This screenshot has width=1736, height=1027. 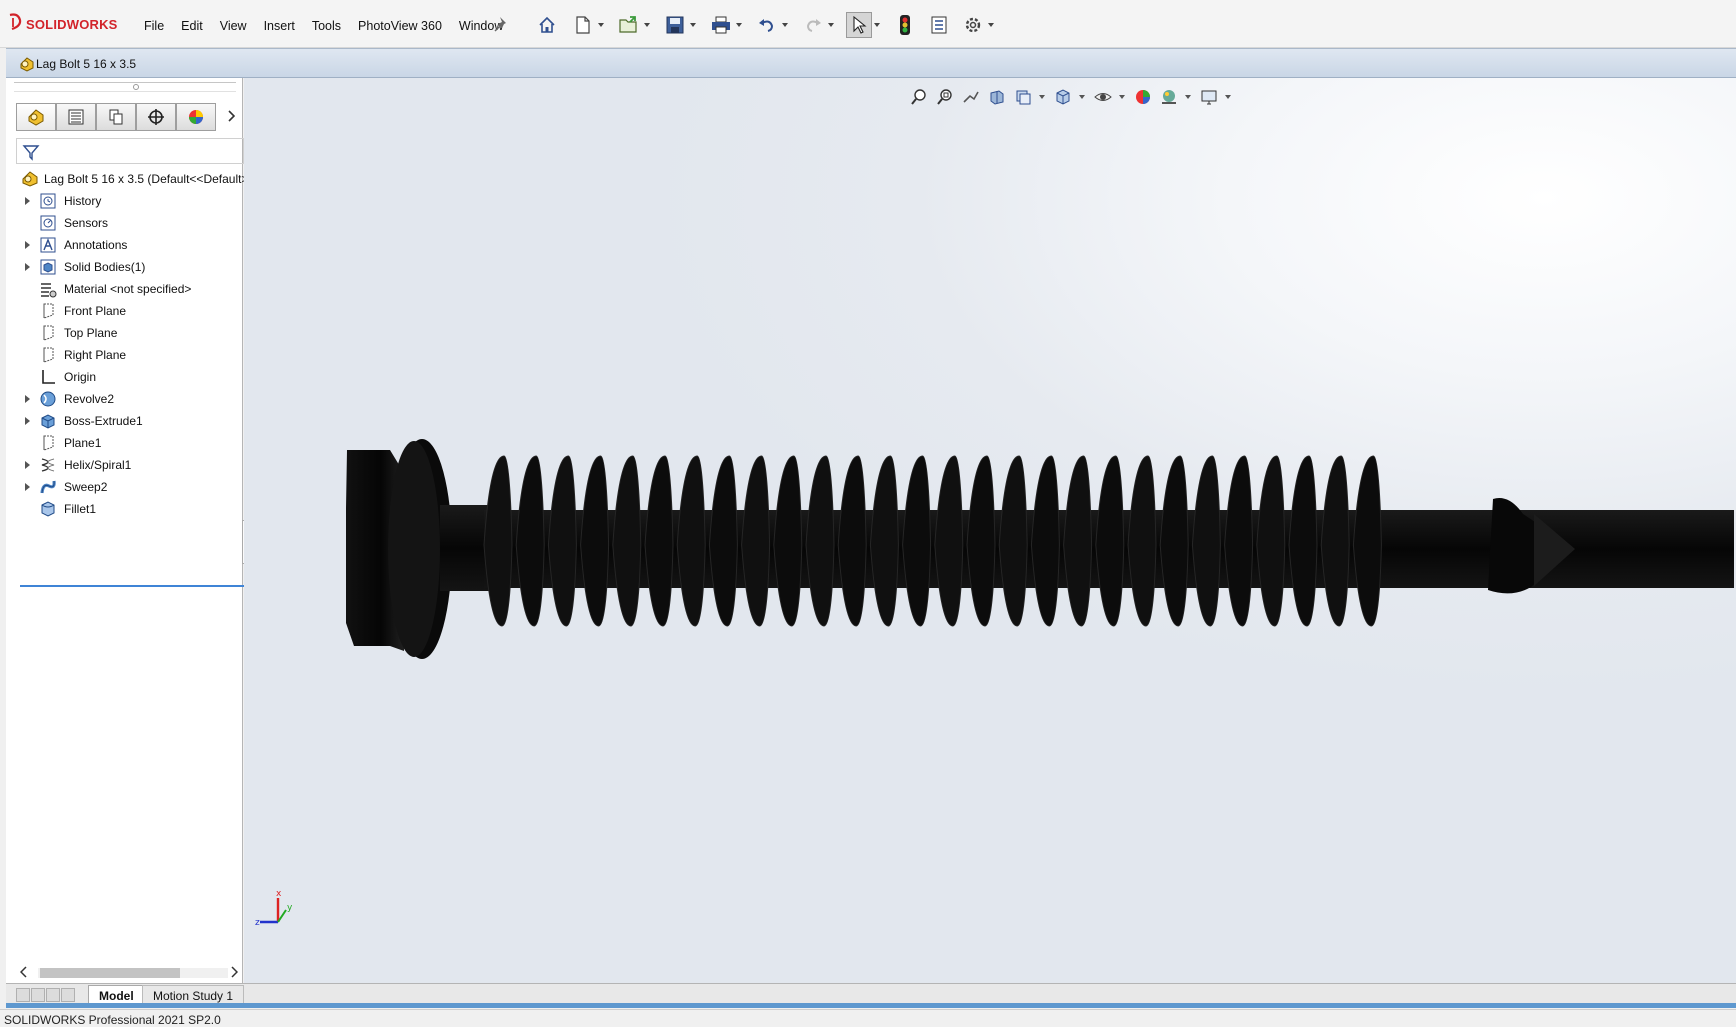 What do you see at coordinates (130, 377) in the screenshot?
I see `tree-item-origin: Origin` at bounding box center [130, 377].